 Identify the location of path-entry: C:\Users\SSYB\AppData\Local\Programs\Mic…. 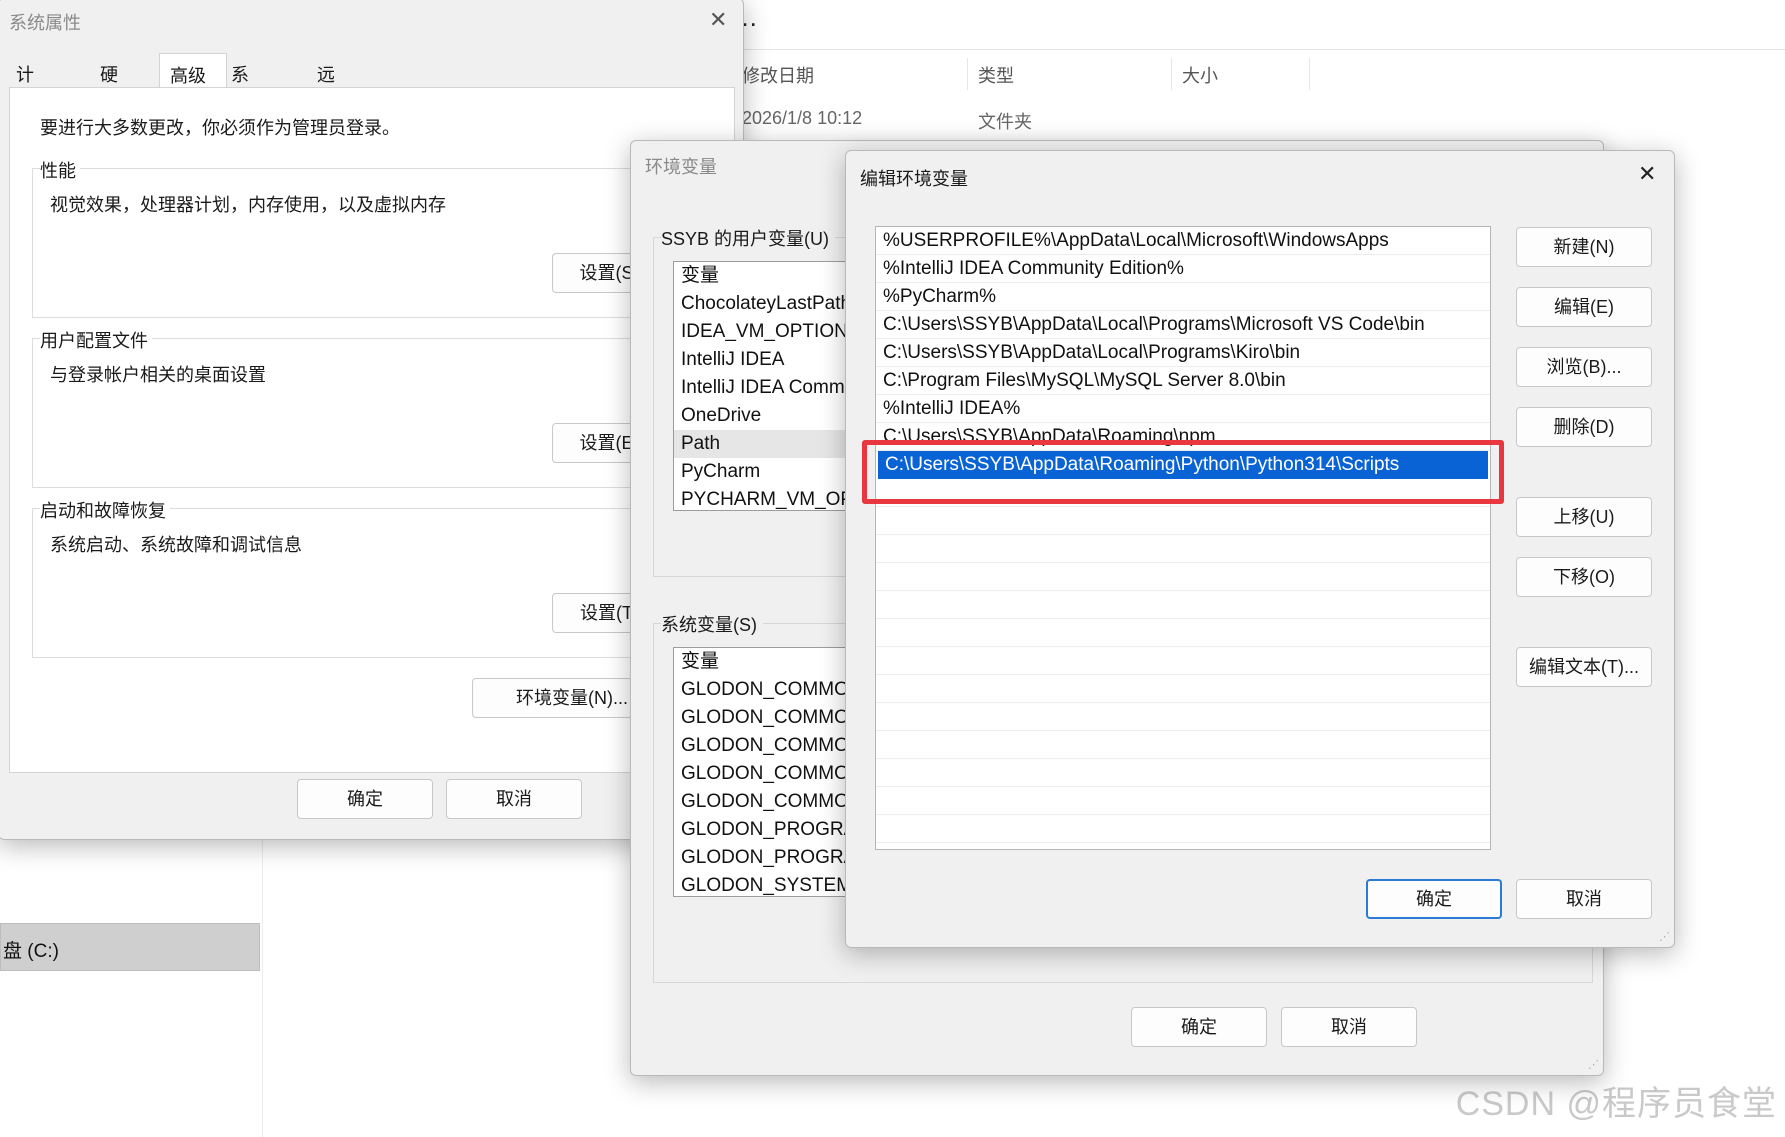
(1183, 325).